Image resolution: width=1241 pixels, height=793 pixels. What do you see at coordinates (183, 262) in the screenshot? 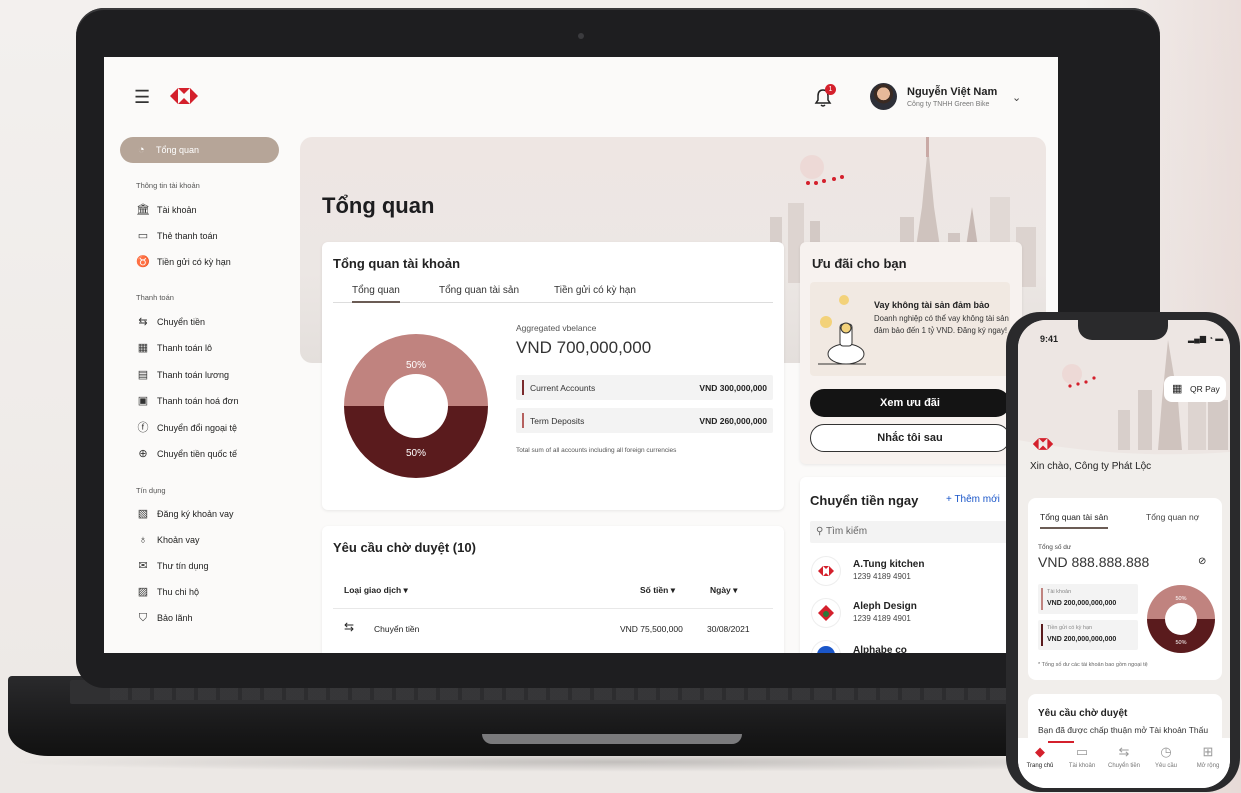
I see `sidebar-item-term-deposit: ♉ Tiền gửi có kỳ hạn` at bounding box center [183, 262].